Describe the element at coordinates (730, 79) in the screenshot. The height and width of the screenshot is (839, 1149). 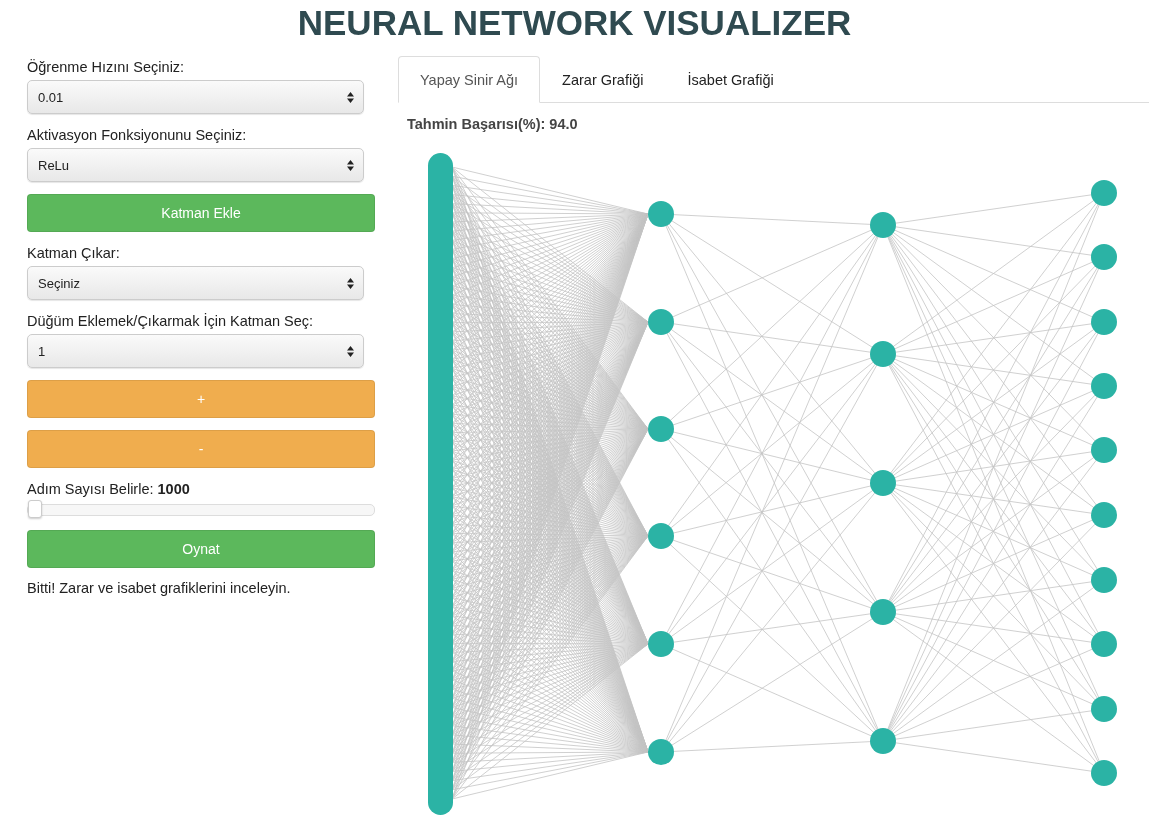
I see `tab: İsabet Grafiği` at that location.